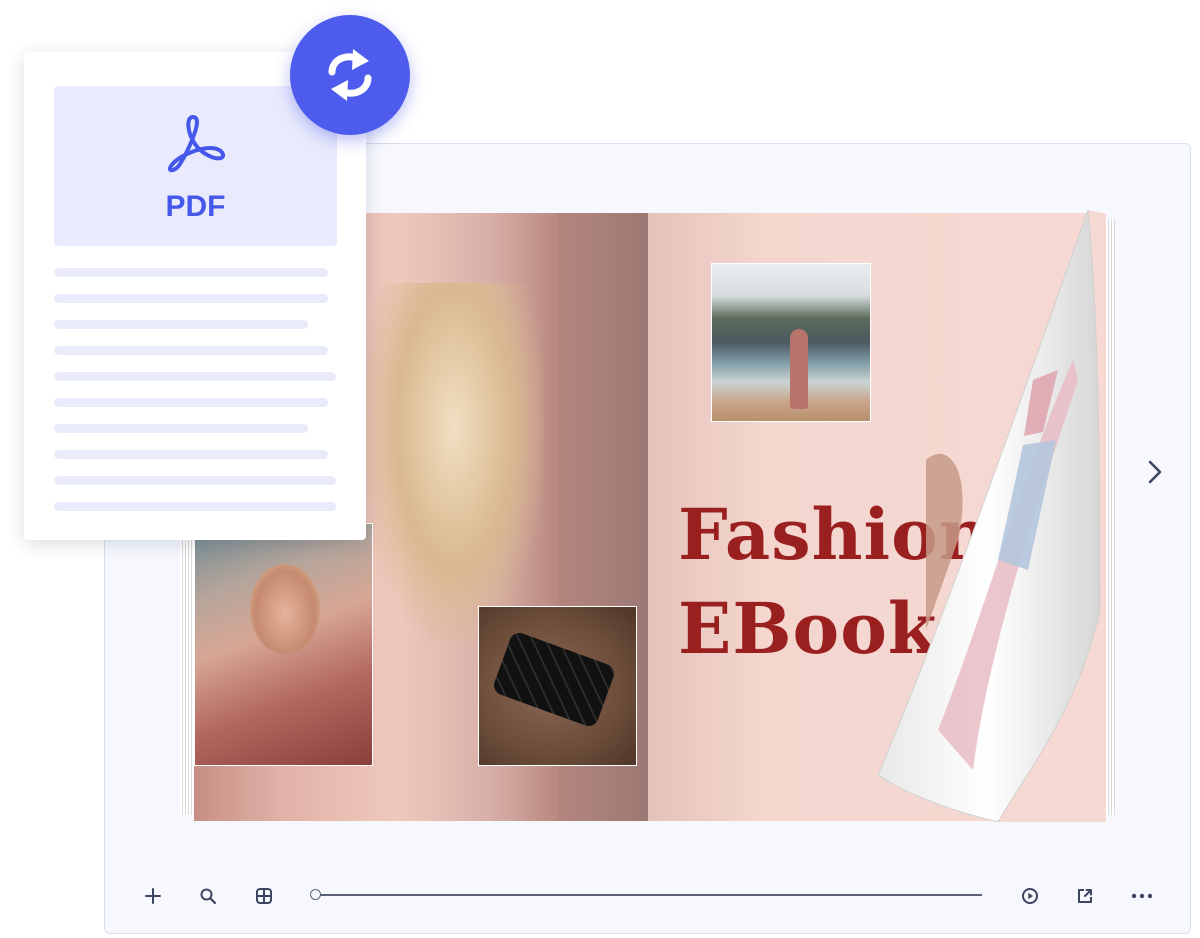 Image resolution: width=1200 pixels, height=938 pixels. I want to click on search-button, so click(208, 896).